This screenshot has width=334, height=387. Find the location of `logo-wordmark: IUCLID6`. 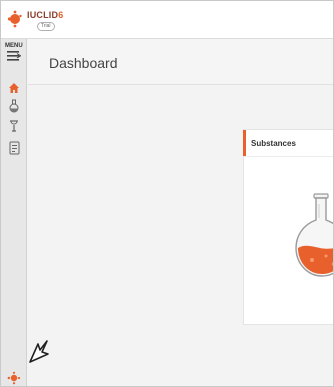

logo-wordmark: IUCLID6 is located at coordinates (45, 15).